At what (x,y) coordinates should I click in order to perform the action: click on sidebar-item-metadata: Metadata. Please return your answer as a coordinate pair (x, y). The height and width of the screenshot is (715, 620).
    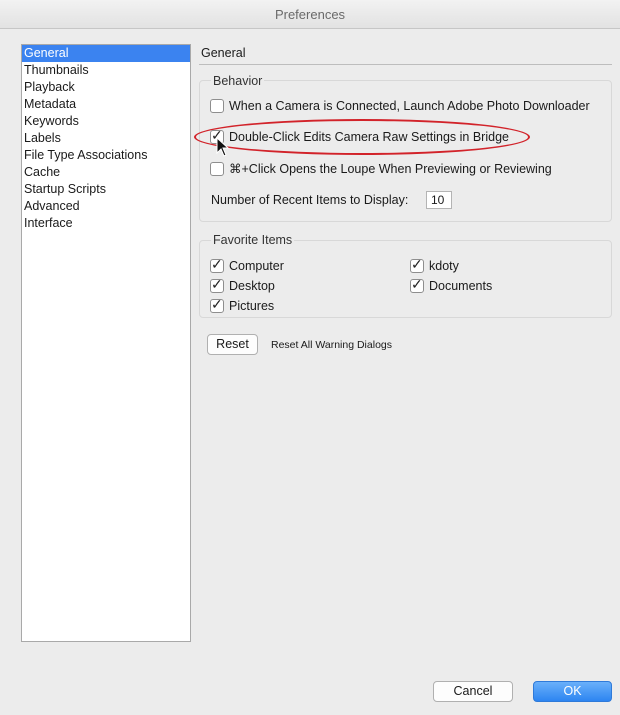
    Looking at the image, I should click on (106, 104).